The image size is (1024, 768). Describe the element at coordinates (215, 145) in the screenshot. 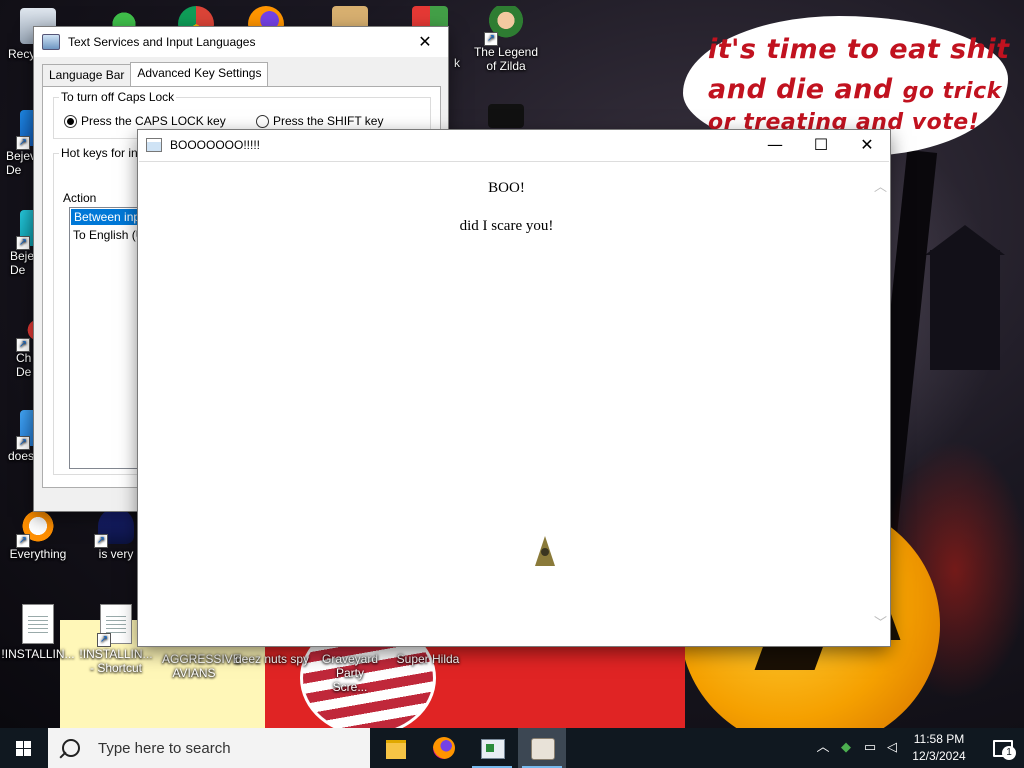

I see `window-title: BOOOOOOO!!!!!` at that location.